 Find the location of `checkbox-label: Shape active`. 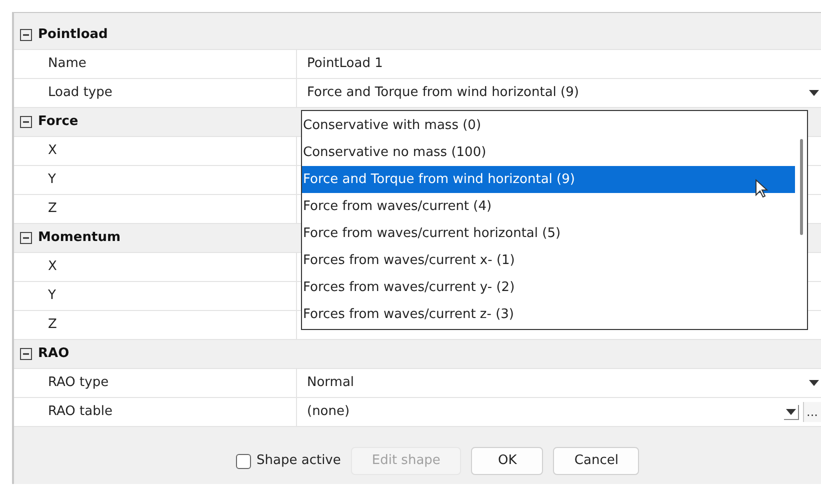

checkbox-label: Shape active is located at coordinates (298, 461).